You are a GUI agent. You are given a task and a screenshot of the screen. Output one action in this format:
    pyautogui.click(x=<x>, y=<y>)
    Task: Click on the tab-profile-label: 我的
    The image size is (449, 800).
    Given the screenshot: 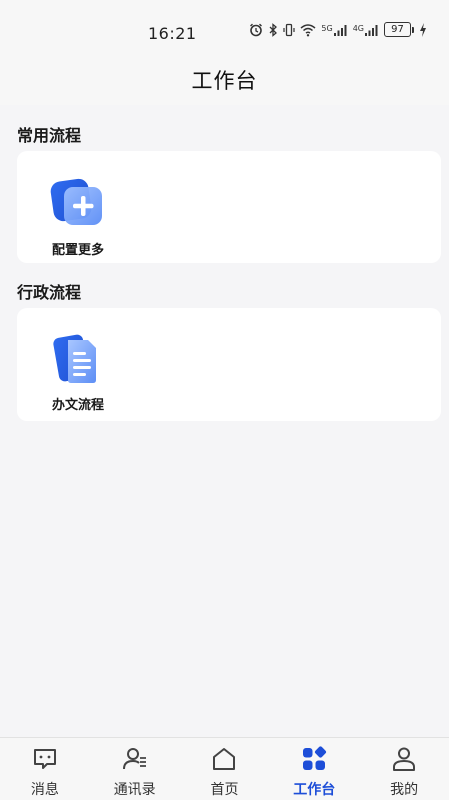 What is the action you would take?
    pyautogui.click(x=404, y=790)
    